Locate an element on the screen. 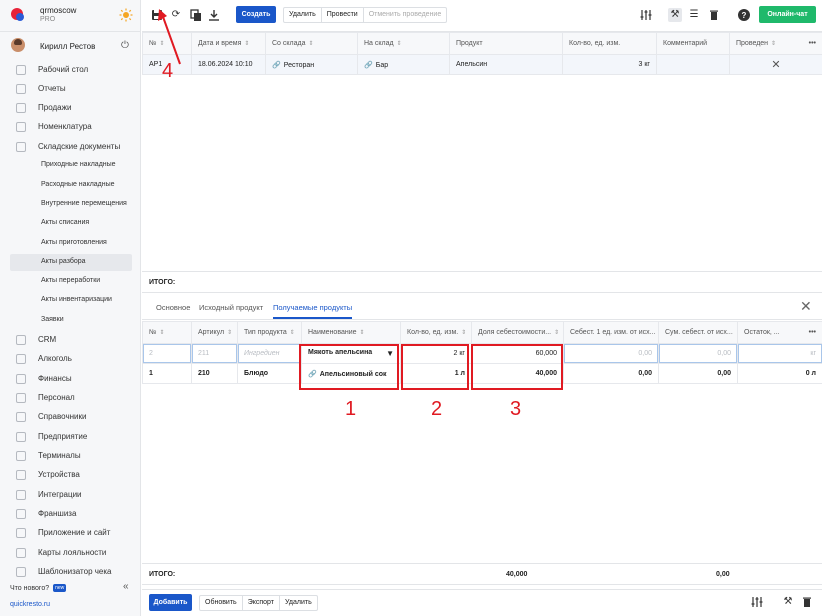 This screenshot has width=822, height=616. col-label: Наименование is located at coordinates (332, 332).